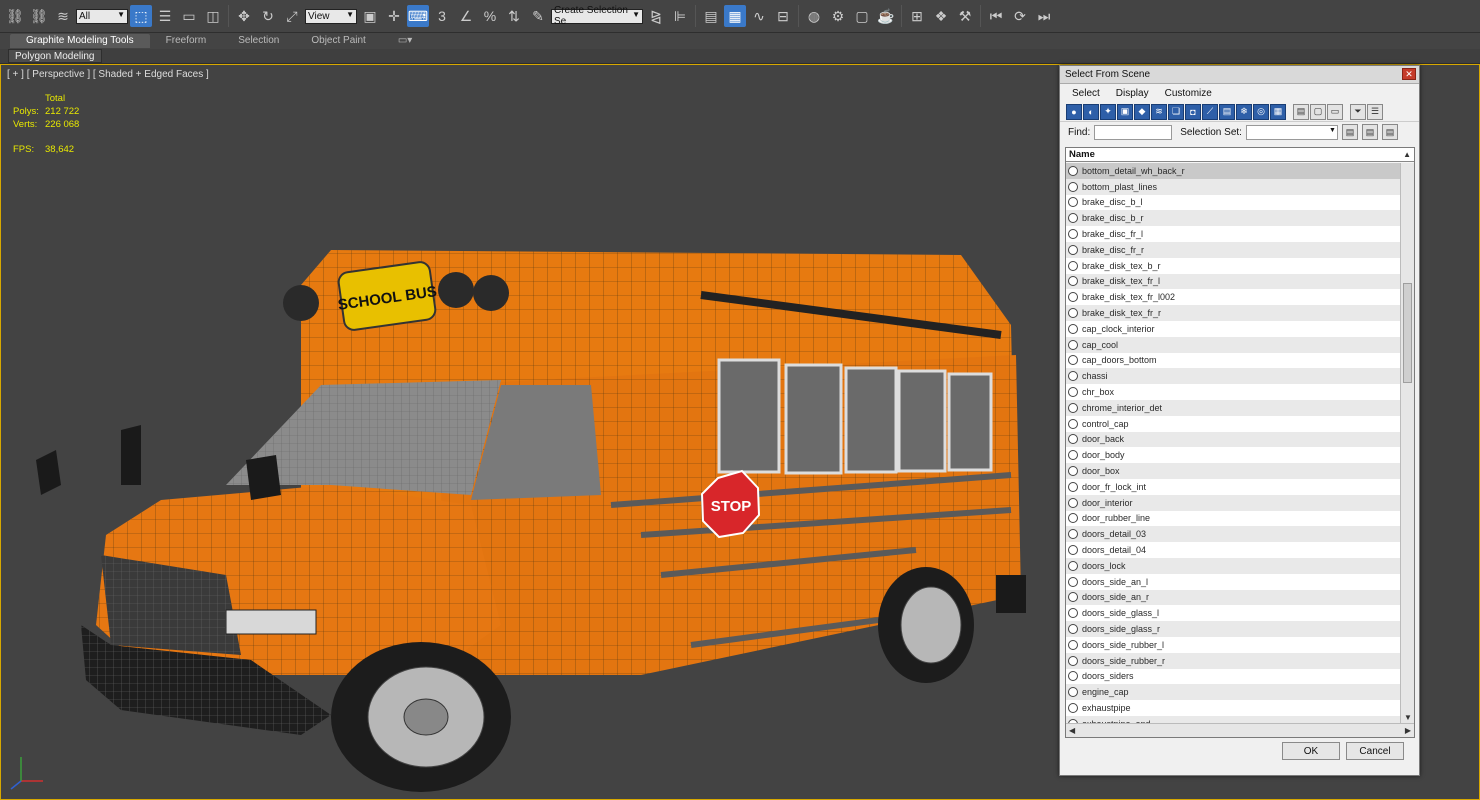  Describe the element at coordinates (1233, 660) in the screenshot. I see `list-item: doors_side_rubber_r` at that location.